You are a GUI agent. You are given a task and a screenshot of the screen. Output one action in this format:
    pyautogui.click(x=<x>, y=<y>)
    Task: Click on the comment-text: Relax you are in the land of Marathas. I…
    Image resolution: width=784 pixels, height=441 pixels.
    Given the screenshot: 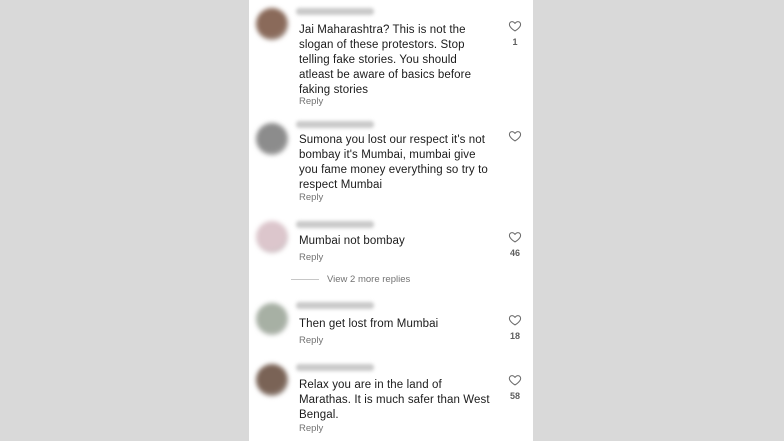 What is the action you would take?
    pyautogui.click(x=394, y=400)
    